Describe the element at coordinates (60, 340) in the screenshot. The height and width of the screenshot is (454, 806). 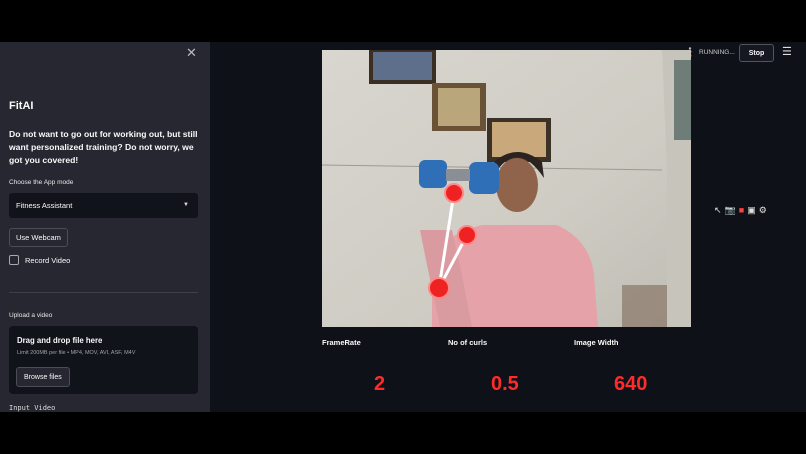
I see `dropzone-title: Drag and drop file here` at that location.